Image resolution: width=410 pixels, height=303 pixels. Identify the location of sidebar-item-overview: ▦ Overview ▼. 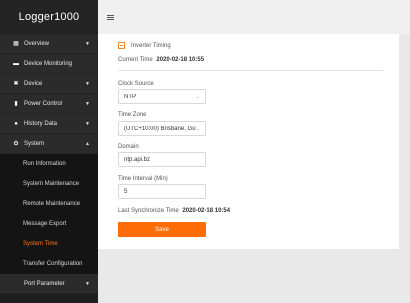
(49, 44).